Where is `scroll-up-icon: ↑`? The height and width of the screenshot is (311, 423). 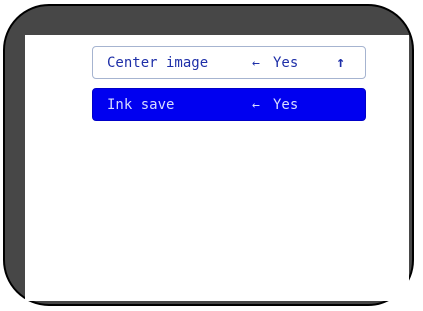
scroll-up-icon: ↑ is located at coordinates (340, 62).